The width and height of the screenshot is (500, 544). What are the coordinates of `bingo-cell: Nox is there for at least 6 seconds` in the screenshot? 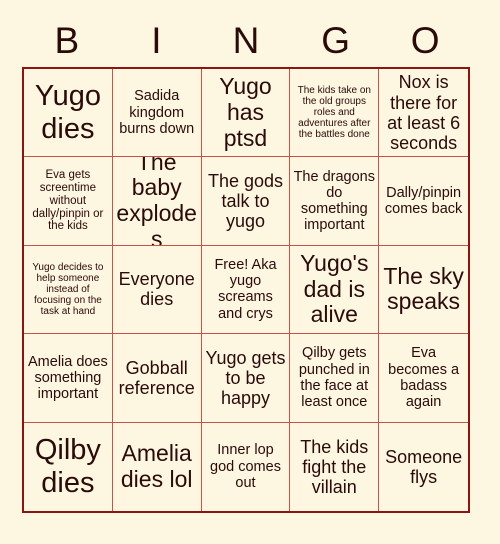 It's located at (423, 113).